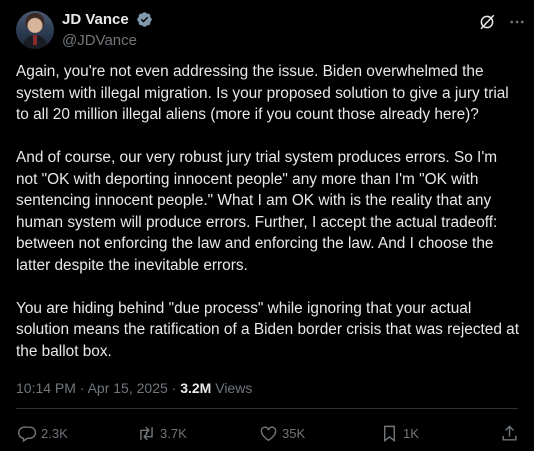  What do you see at coordinates (54, 433) in the screenshot?
I see `reply-count: 2.3K` at bounding box center [54, 433].